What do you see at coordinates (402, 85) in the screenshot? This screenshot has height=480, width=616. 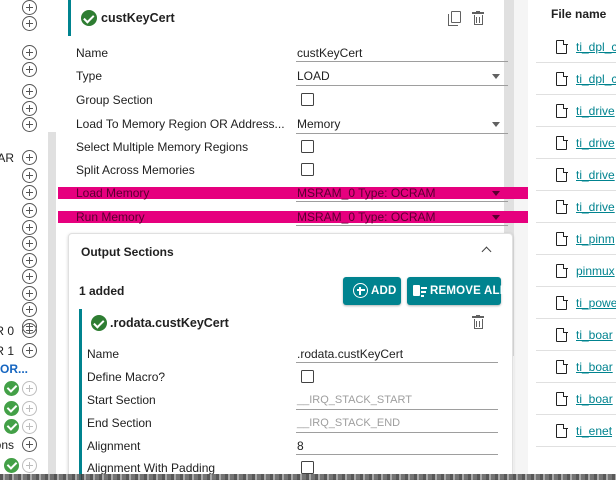 I see `type-select-underline` at bounding box center [402, 85].